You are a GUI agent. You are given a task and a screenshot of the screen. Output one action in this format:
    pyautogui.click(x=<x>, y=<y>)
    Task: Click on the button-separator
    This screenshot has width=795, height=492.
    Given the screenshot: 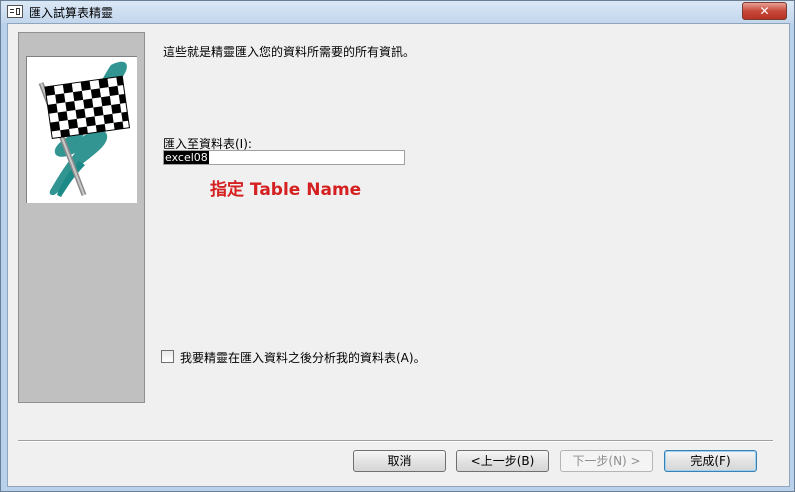 What is the action you would take?
    pyautogui.click(x=395, y=441)
    